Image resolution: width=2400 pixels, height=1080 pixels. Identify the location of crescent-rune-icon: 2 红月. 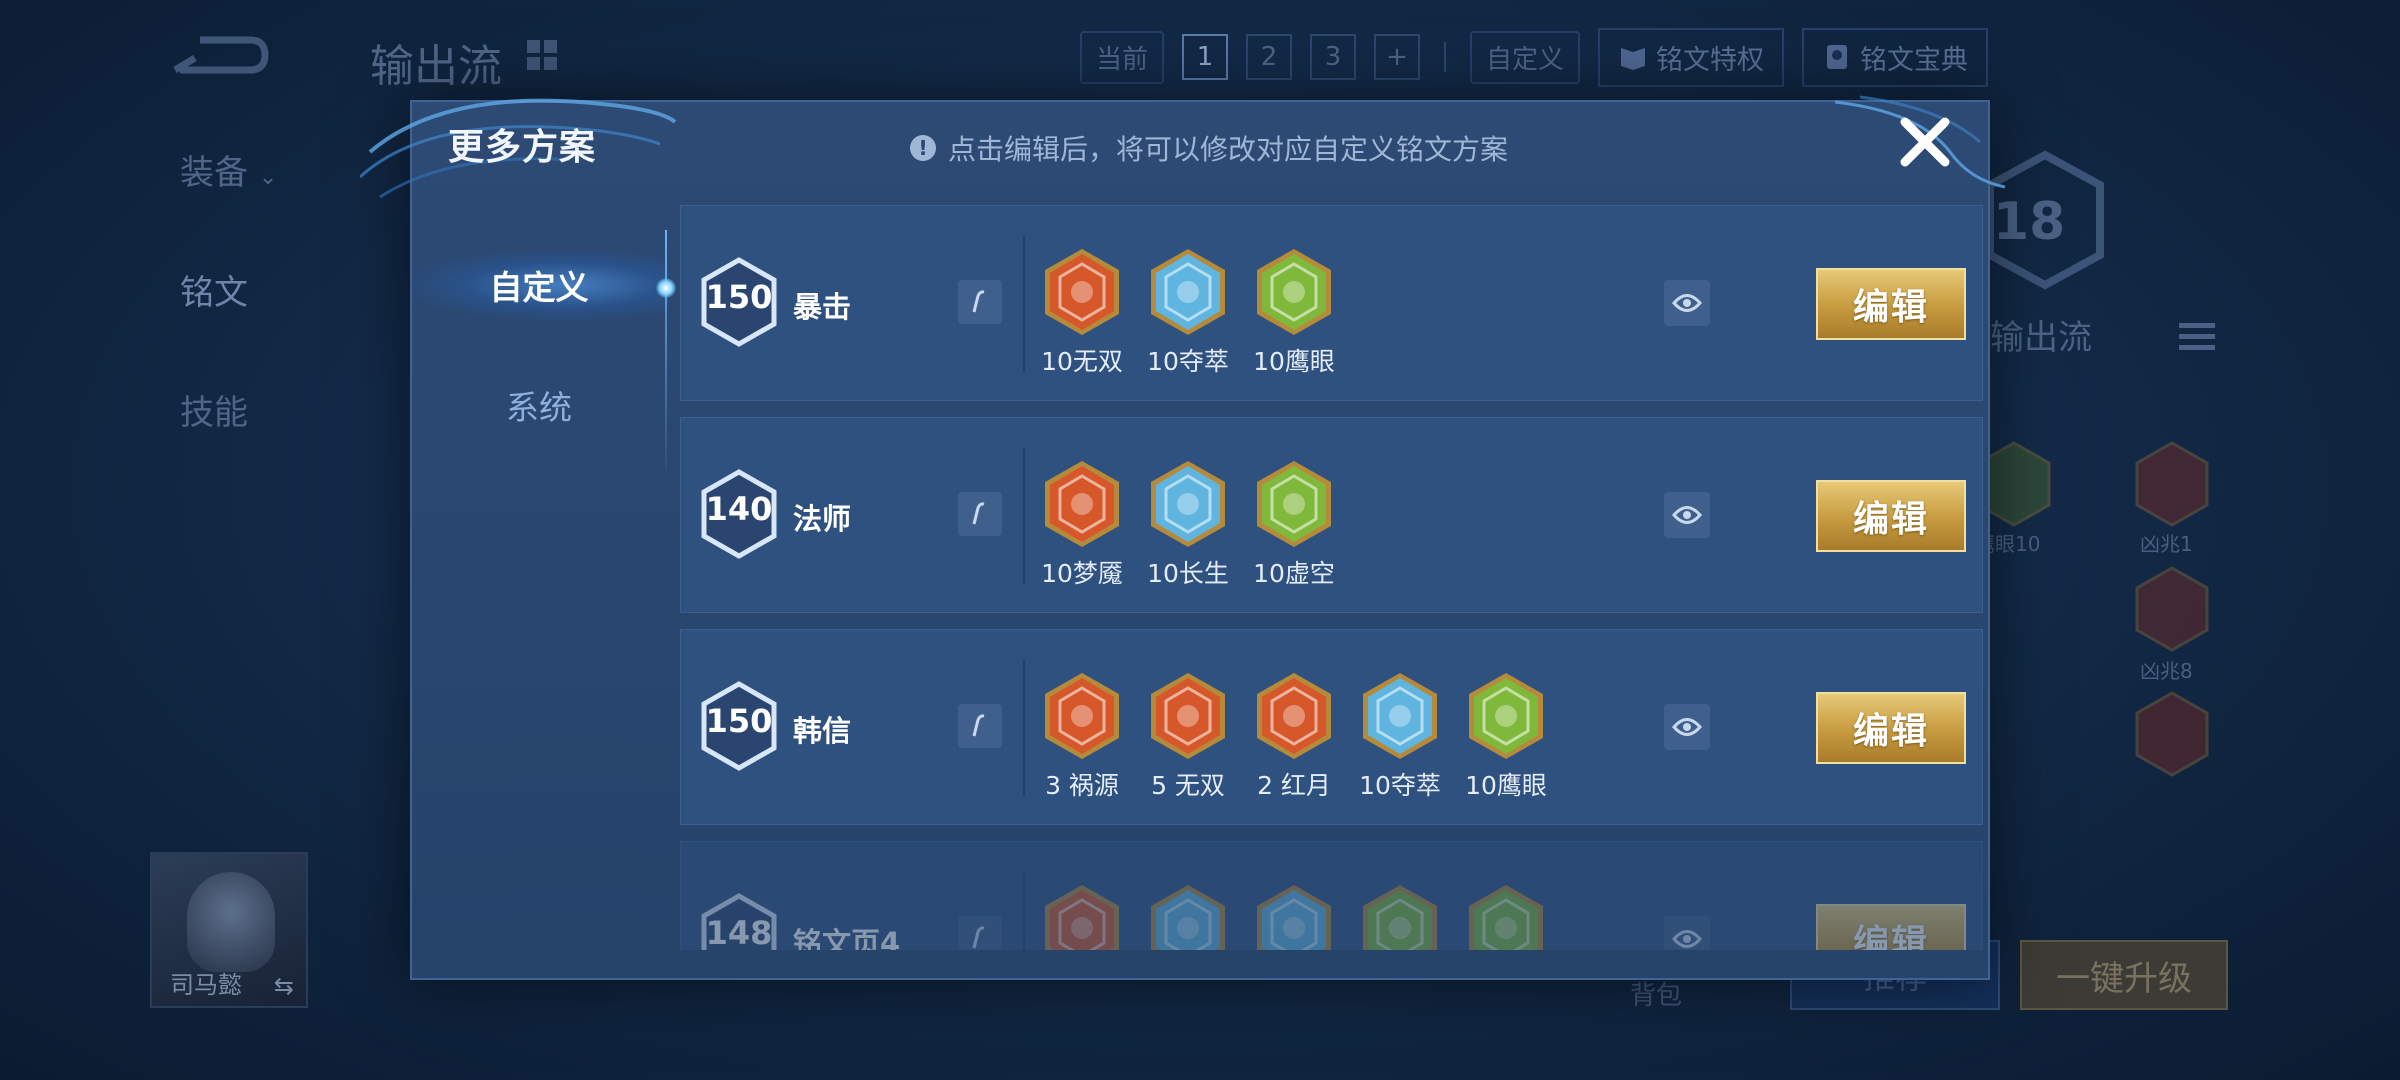
(1294, 736).